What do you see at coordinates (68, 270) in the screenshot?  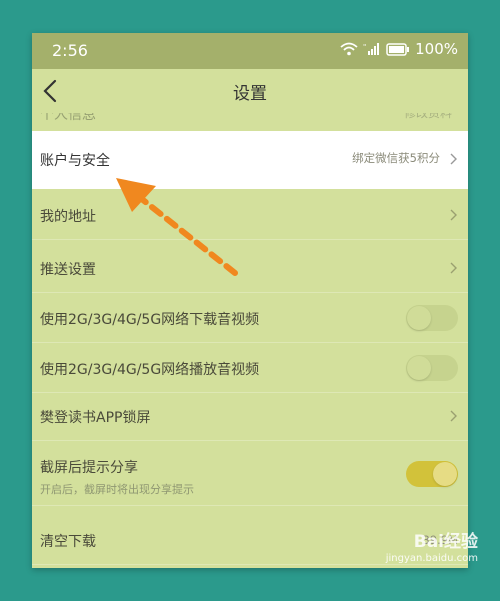 I see `row-label: 推送设置` at bounding box center [68, 270].